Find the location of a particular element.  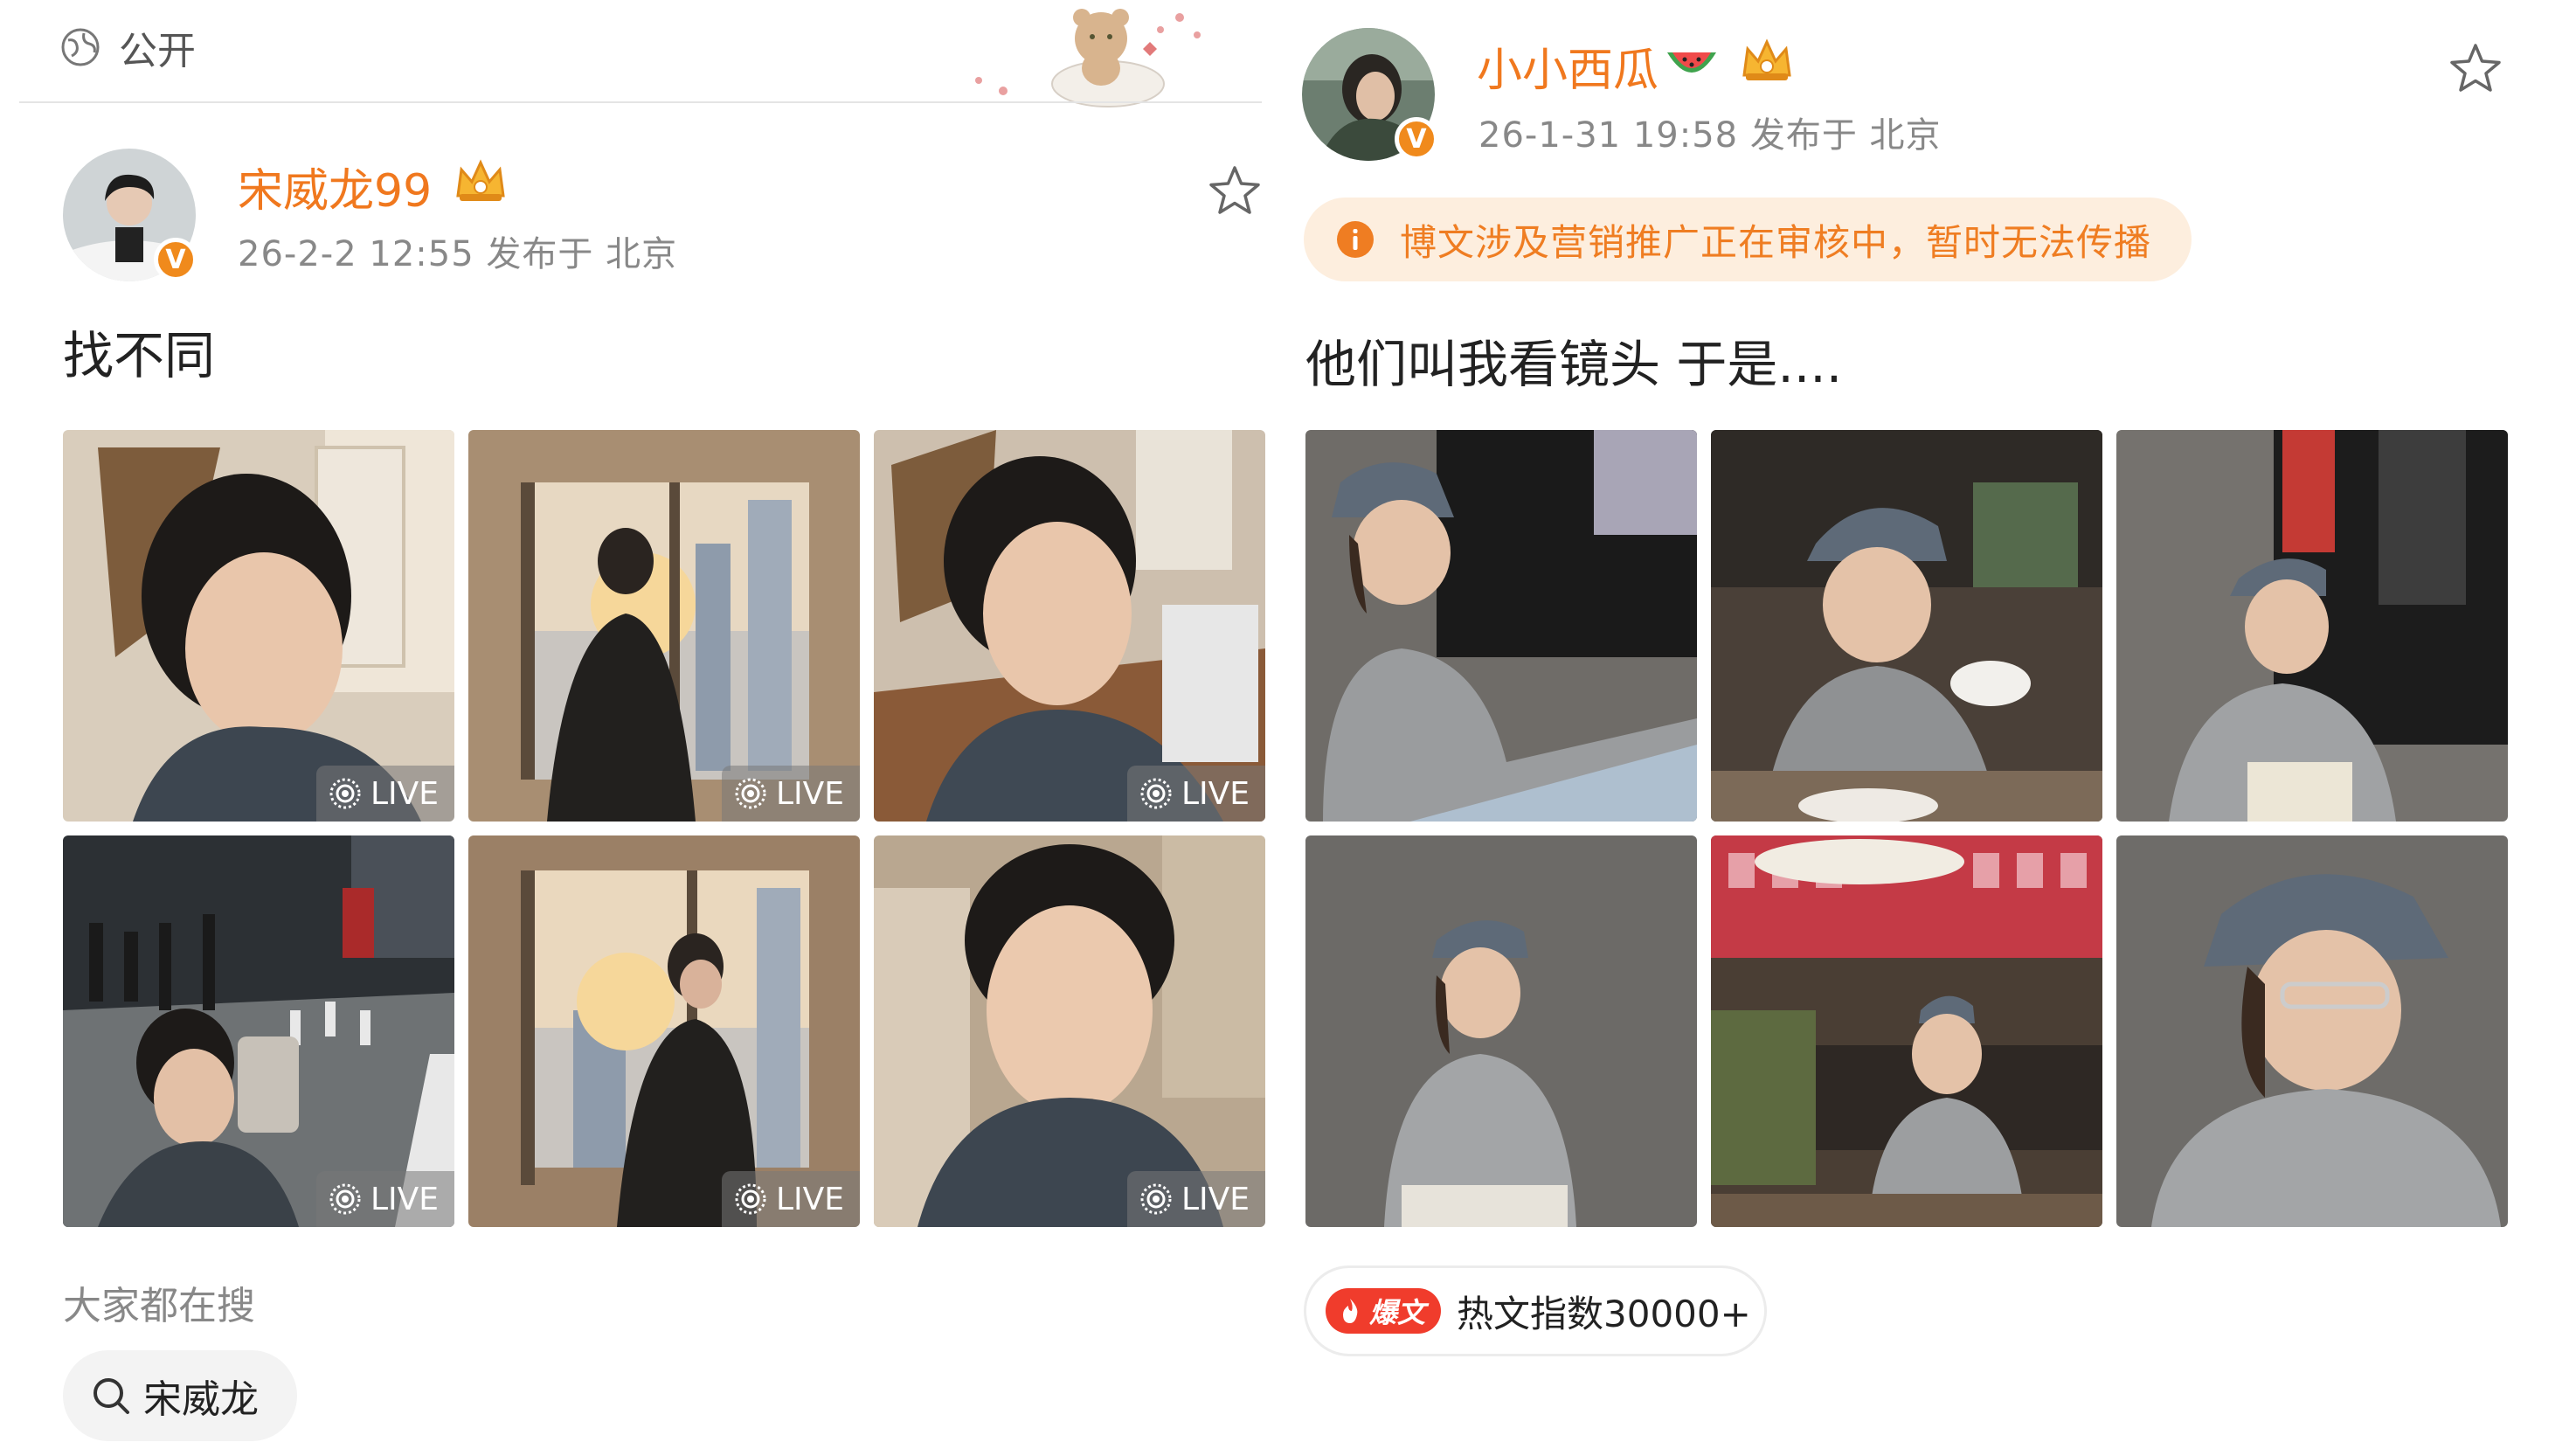

review-notice-text: 博文涉及营销推广正在审核中，暂时无法传播 is located at coordinates (1776, 242).